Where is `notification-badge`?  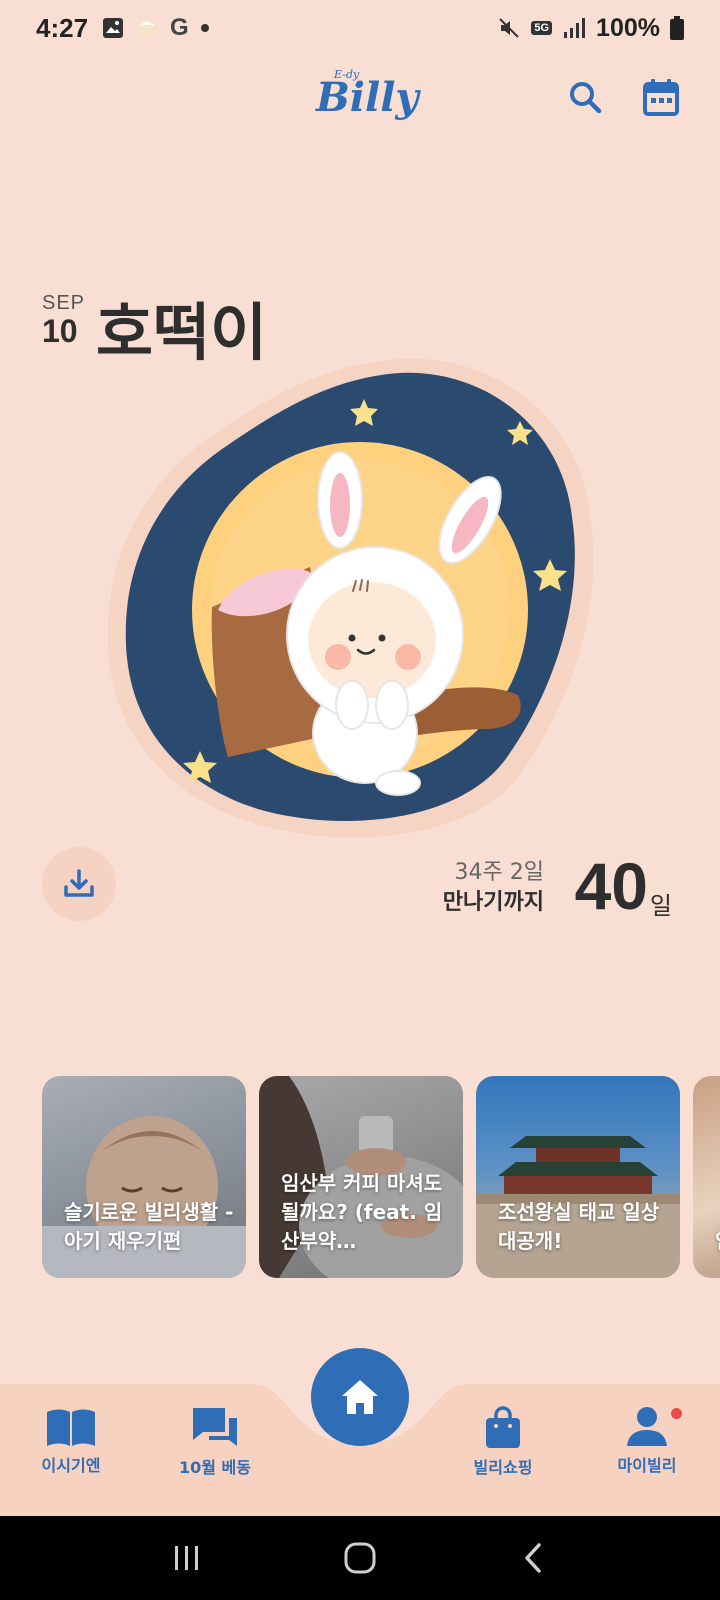
notification-badge is located at coordinates (676, 1413).